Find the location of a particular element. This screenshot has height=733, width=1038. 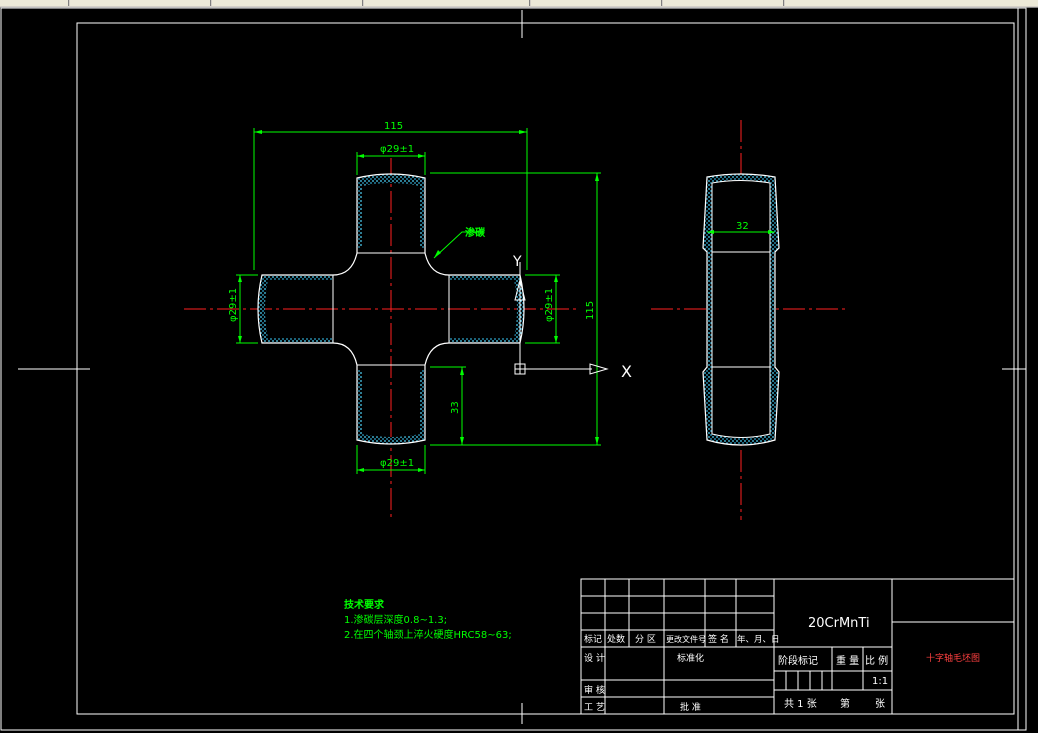

tb-header-count: 处数 is located at coordinates (616, 639).